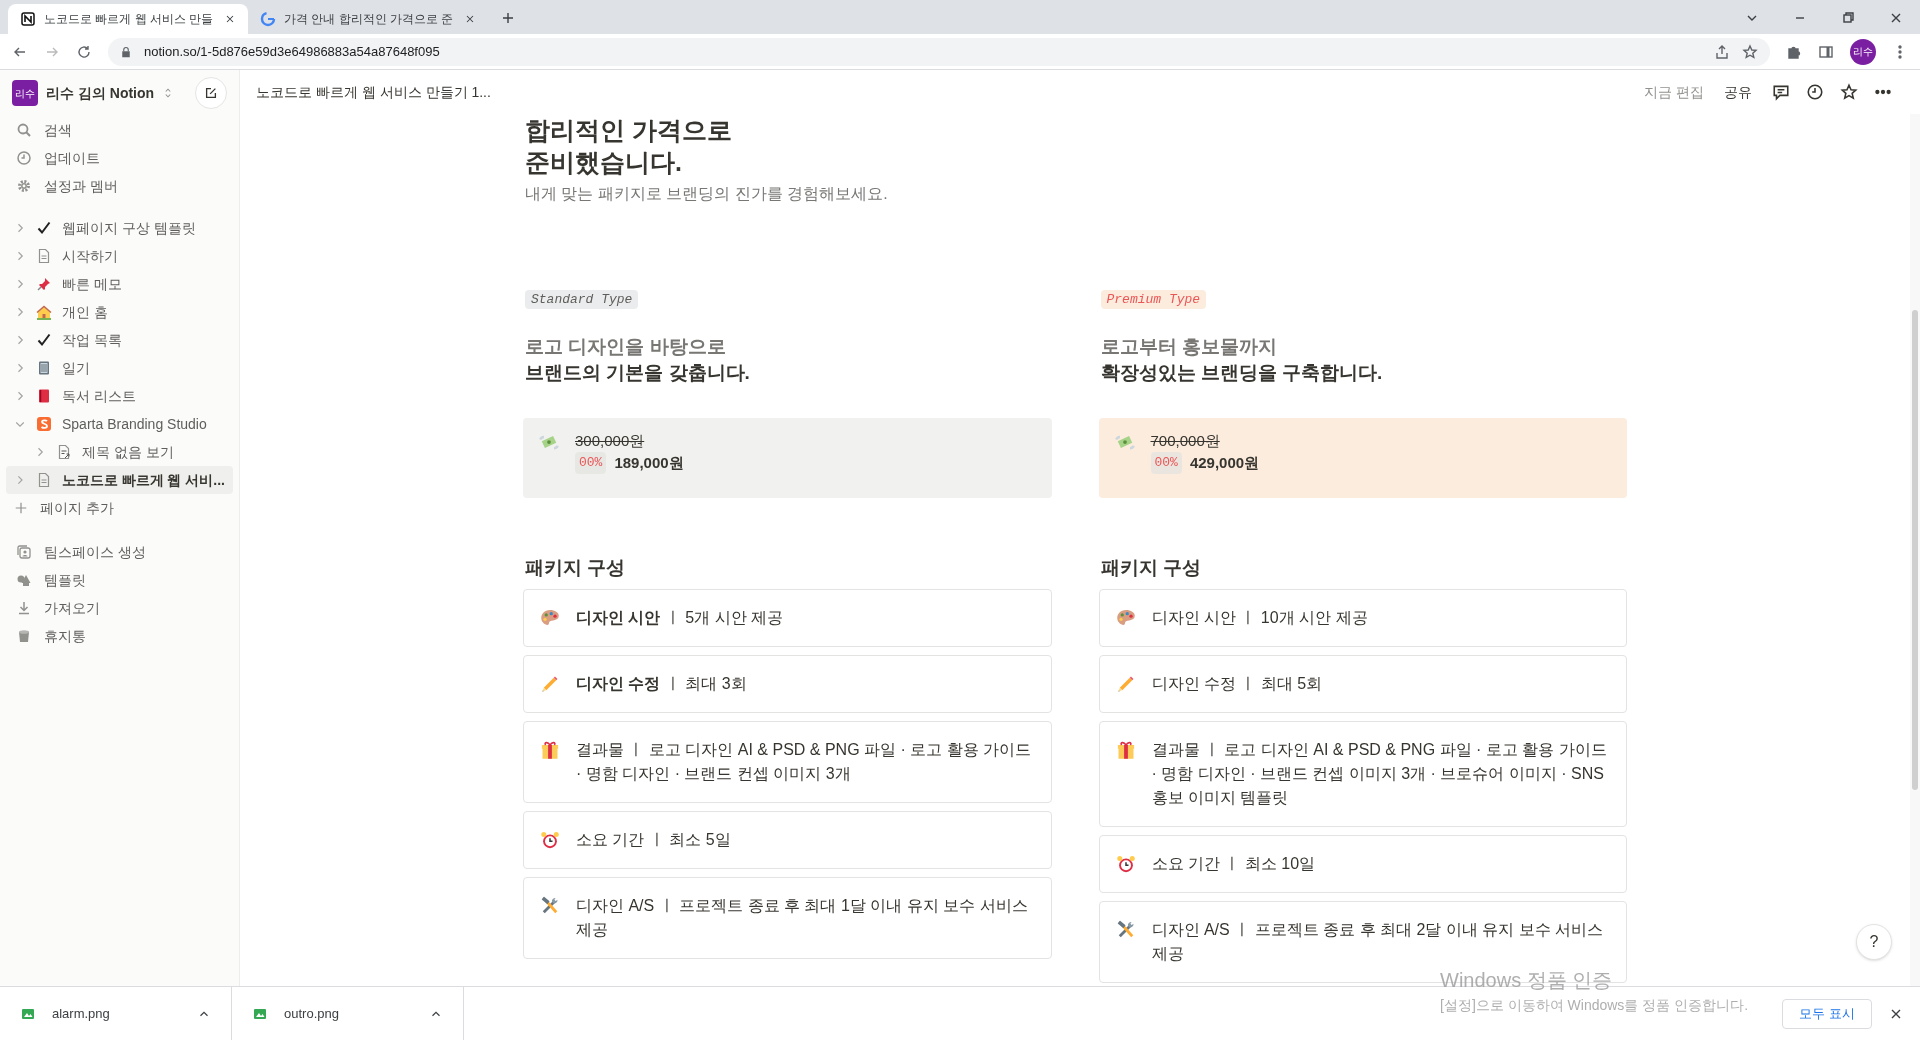  What do you see at coordinates (44, 312) in the screenshot?
I see `house-icon` at bounding box center [44, 312].